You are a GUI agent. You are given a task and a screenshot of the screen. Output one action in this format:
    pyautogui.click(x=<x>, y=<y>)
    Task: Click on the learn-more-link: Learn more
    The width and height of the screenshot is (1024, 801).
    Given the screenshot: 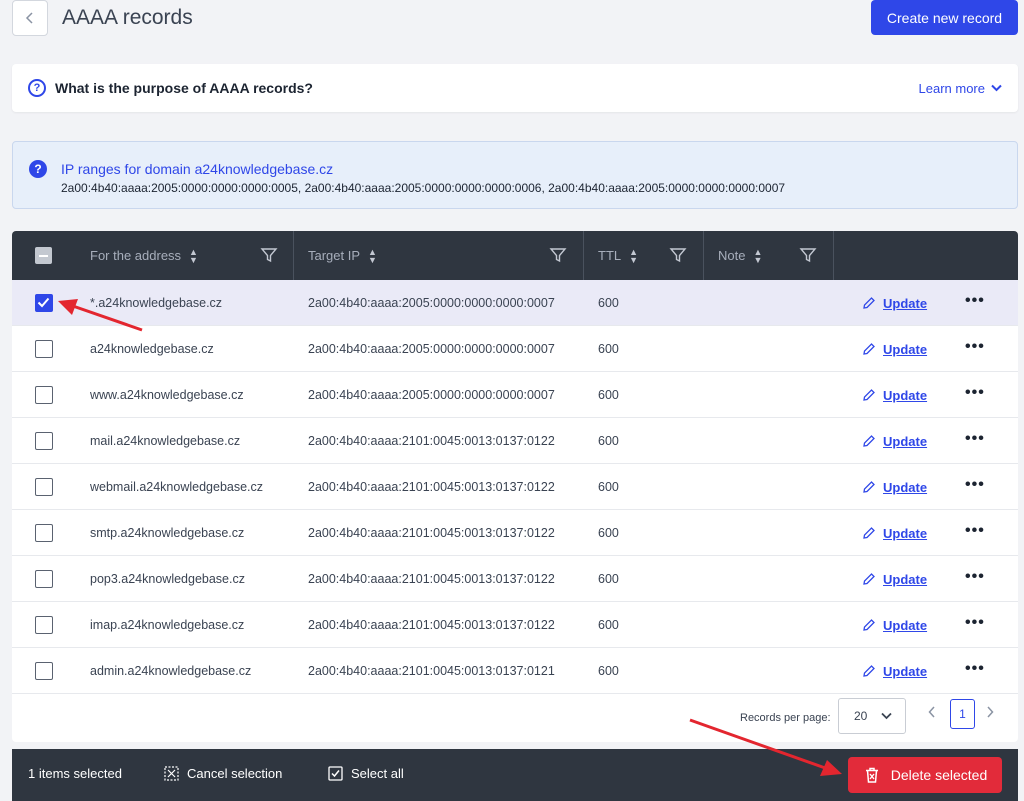 What is the action you would take?
    pyautogui.click(x=960, y=88)
    